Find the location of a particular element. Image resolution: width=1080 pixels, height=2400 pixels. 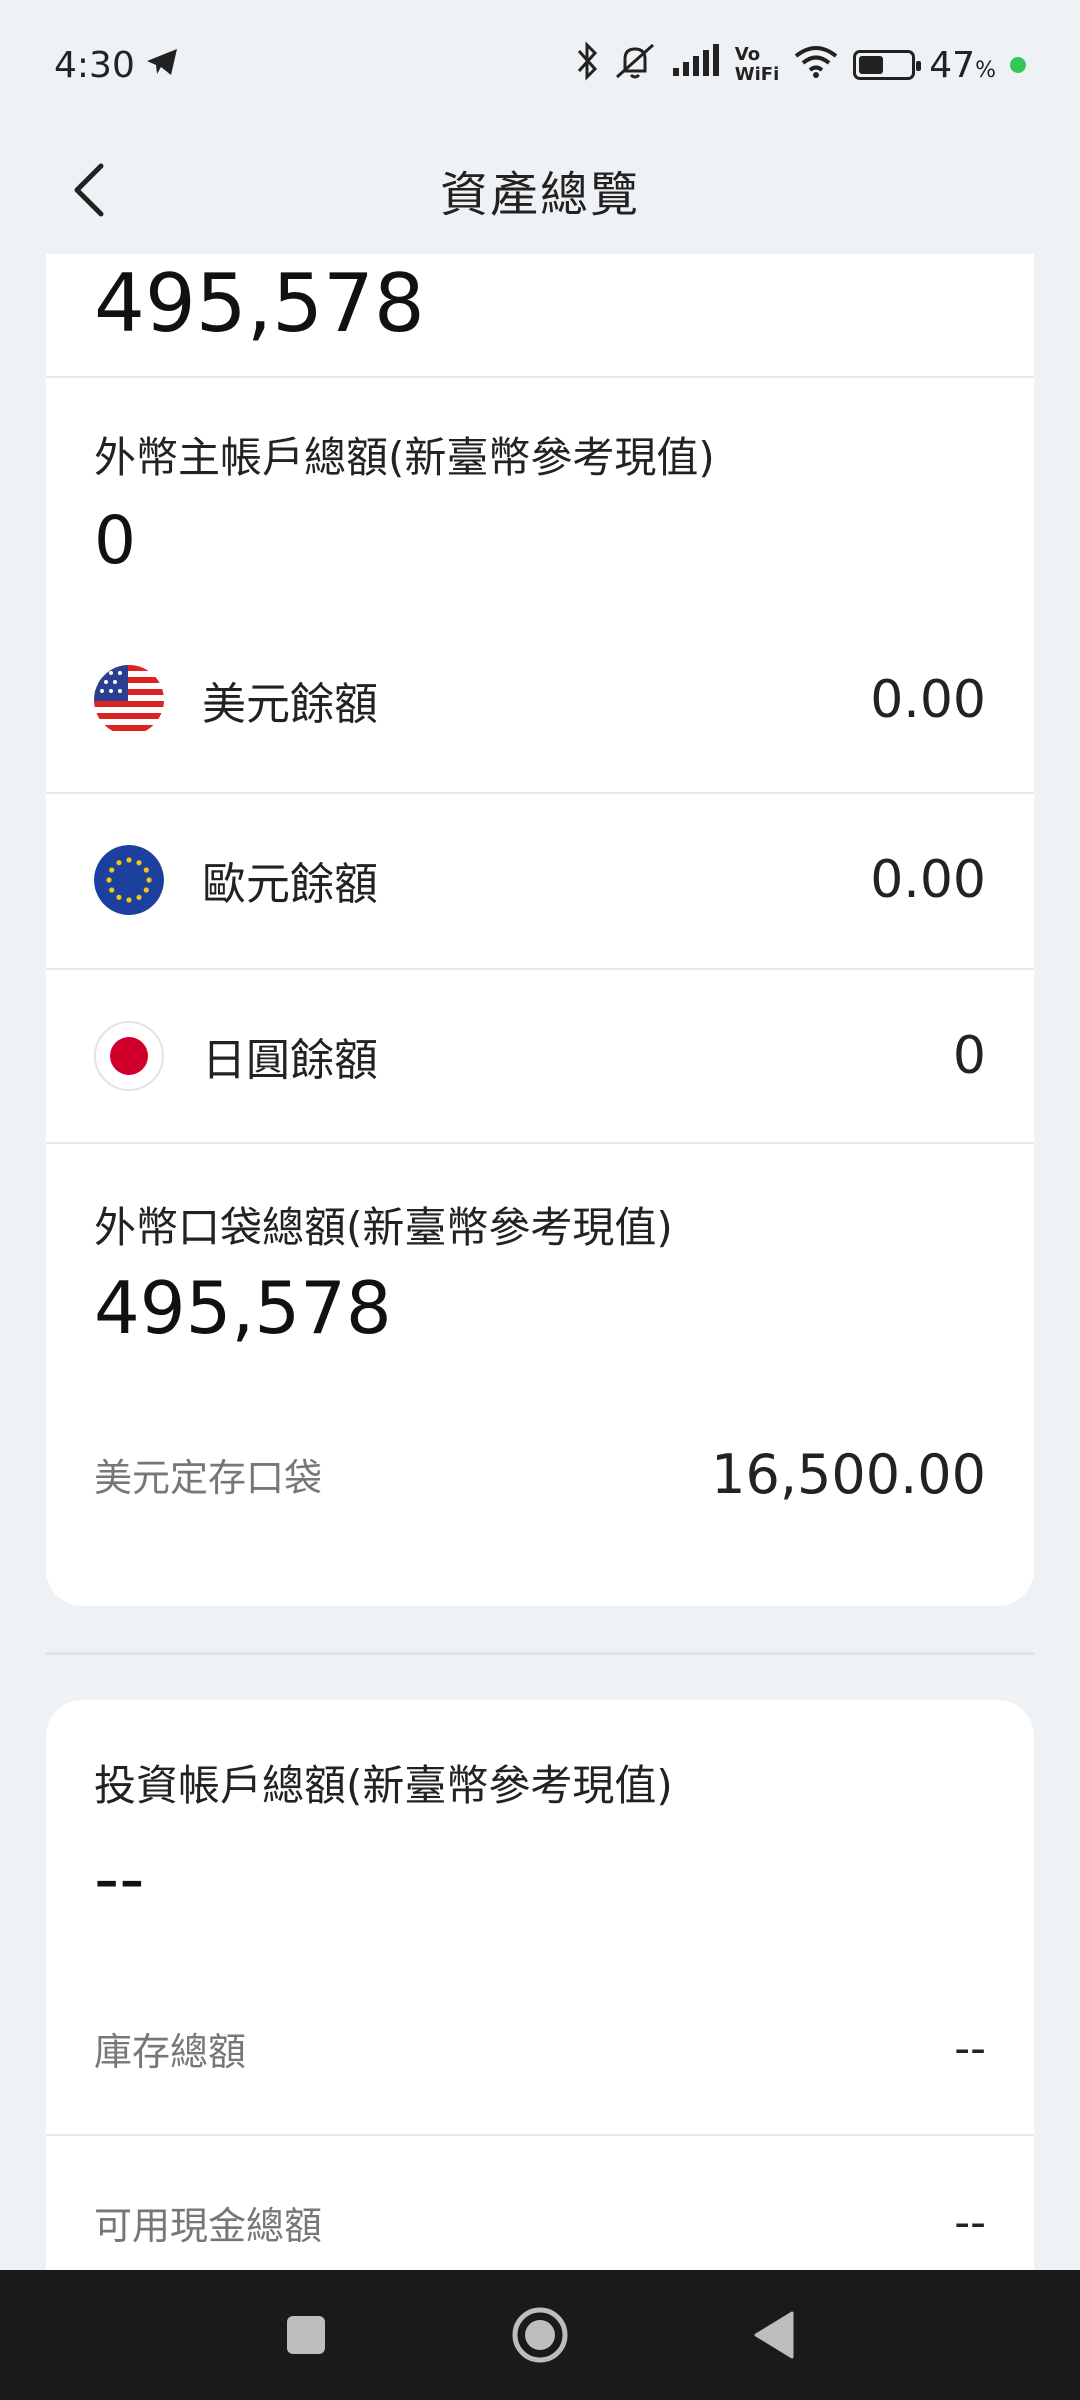

currency-name: 美元餘額 is located at coordinates (290, 704).